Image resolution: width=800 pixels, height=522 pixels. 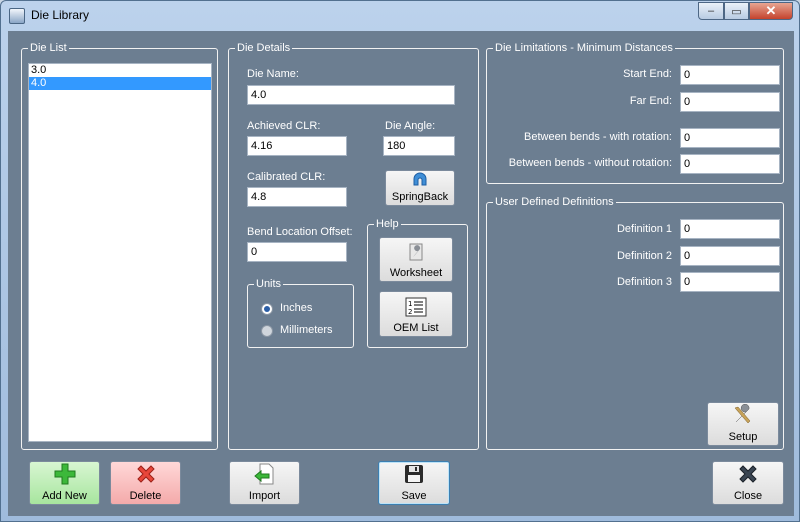 I want to click on bend-offset-label: Bend Location Offset:, so click(x=300, y=232).